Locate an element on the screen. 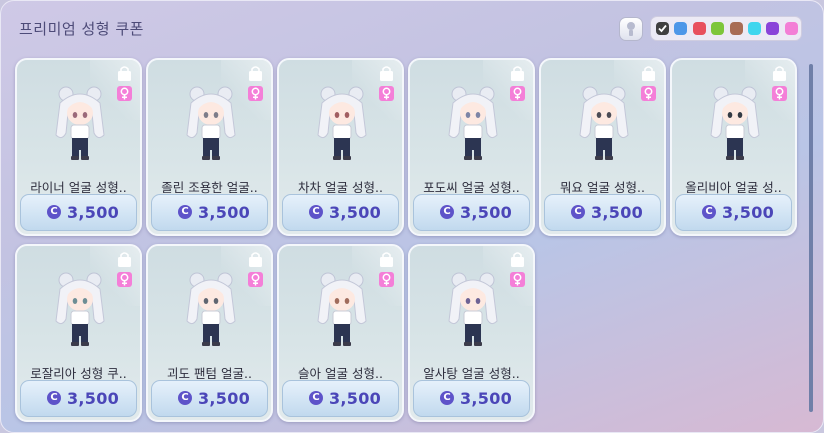 The height and width of the screenshot is (433, 824). person-icon is located at coordinates (631, 29).